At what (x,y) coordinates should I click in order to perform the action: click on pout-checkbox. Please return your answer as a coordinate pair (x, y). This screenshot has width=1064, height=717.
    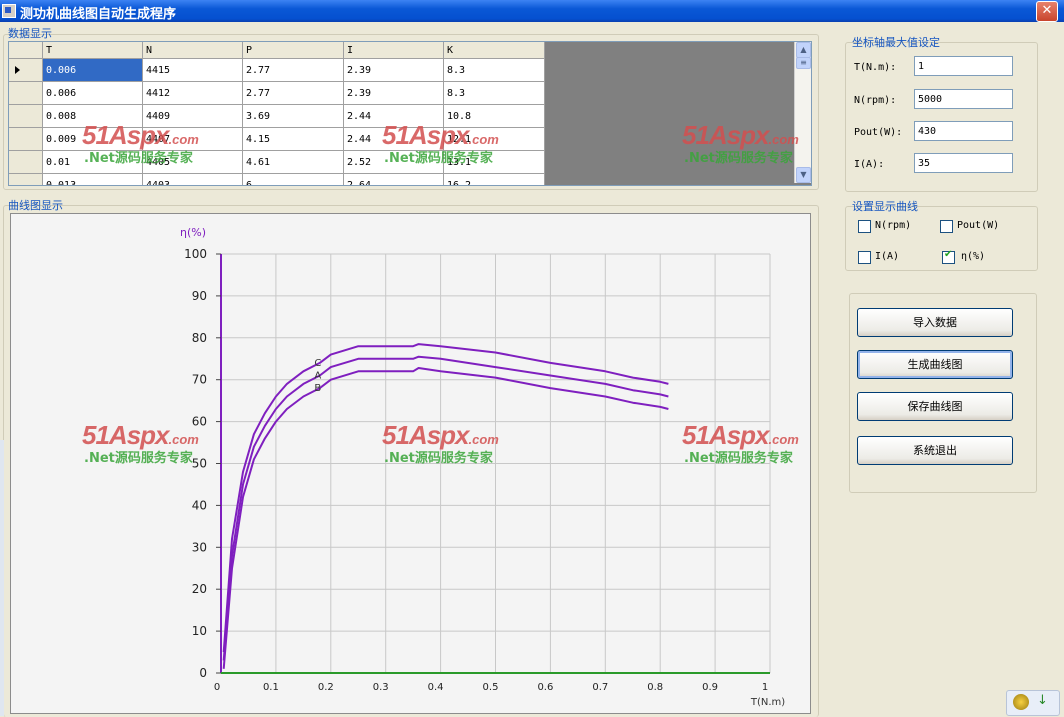
    Looking at the image, I should click on (946, 226).